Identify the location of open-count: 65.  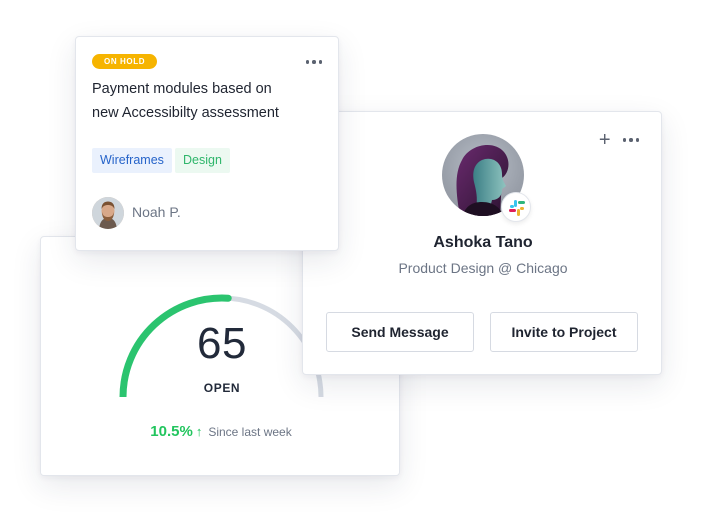
(222, 343).